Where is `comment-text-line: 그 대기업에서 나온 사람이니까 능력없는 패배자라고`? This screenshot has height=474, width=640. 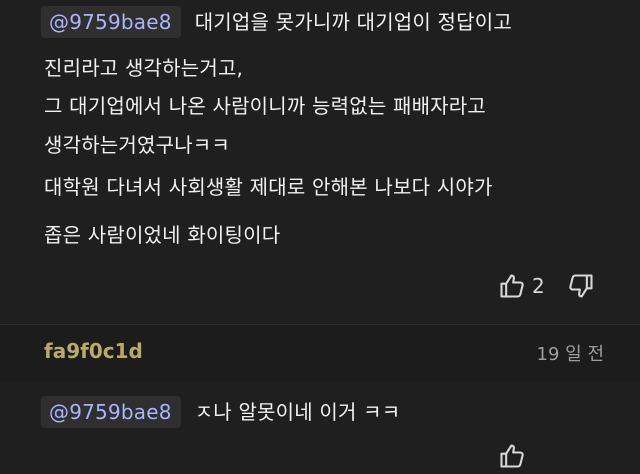
comment-text-line: 그 대기업에서 나온 사람이니까 능력없는 패배자라고 is located at coordinates (265, 106).